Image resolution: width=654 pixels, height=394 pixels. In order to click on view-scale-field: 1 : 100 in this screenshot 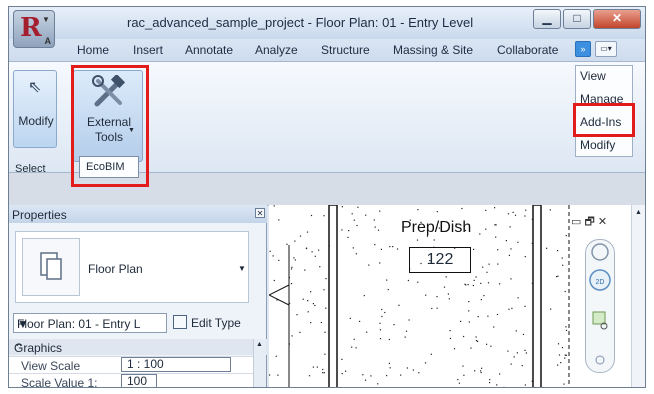, I will do `click(176, 364)`.